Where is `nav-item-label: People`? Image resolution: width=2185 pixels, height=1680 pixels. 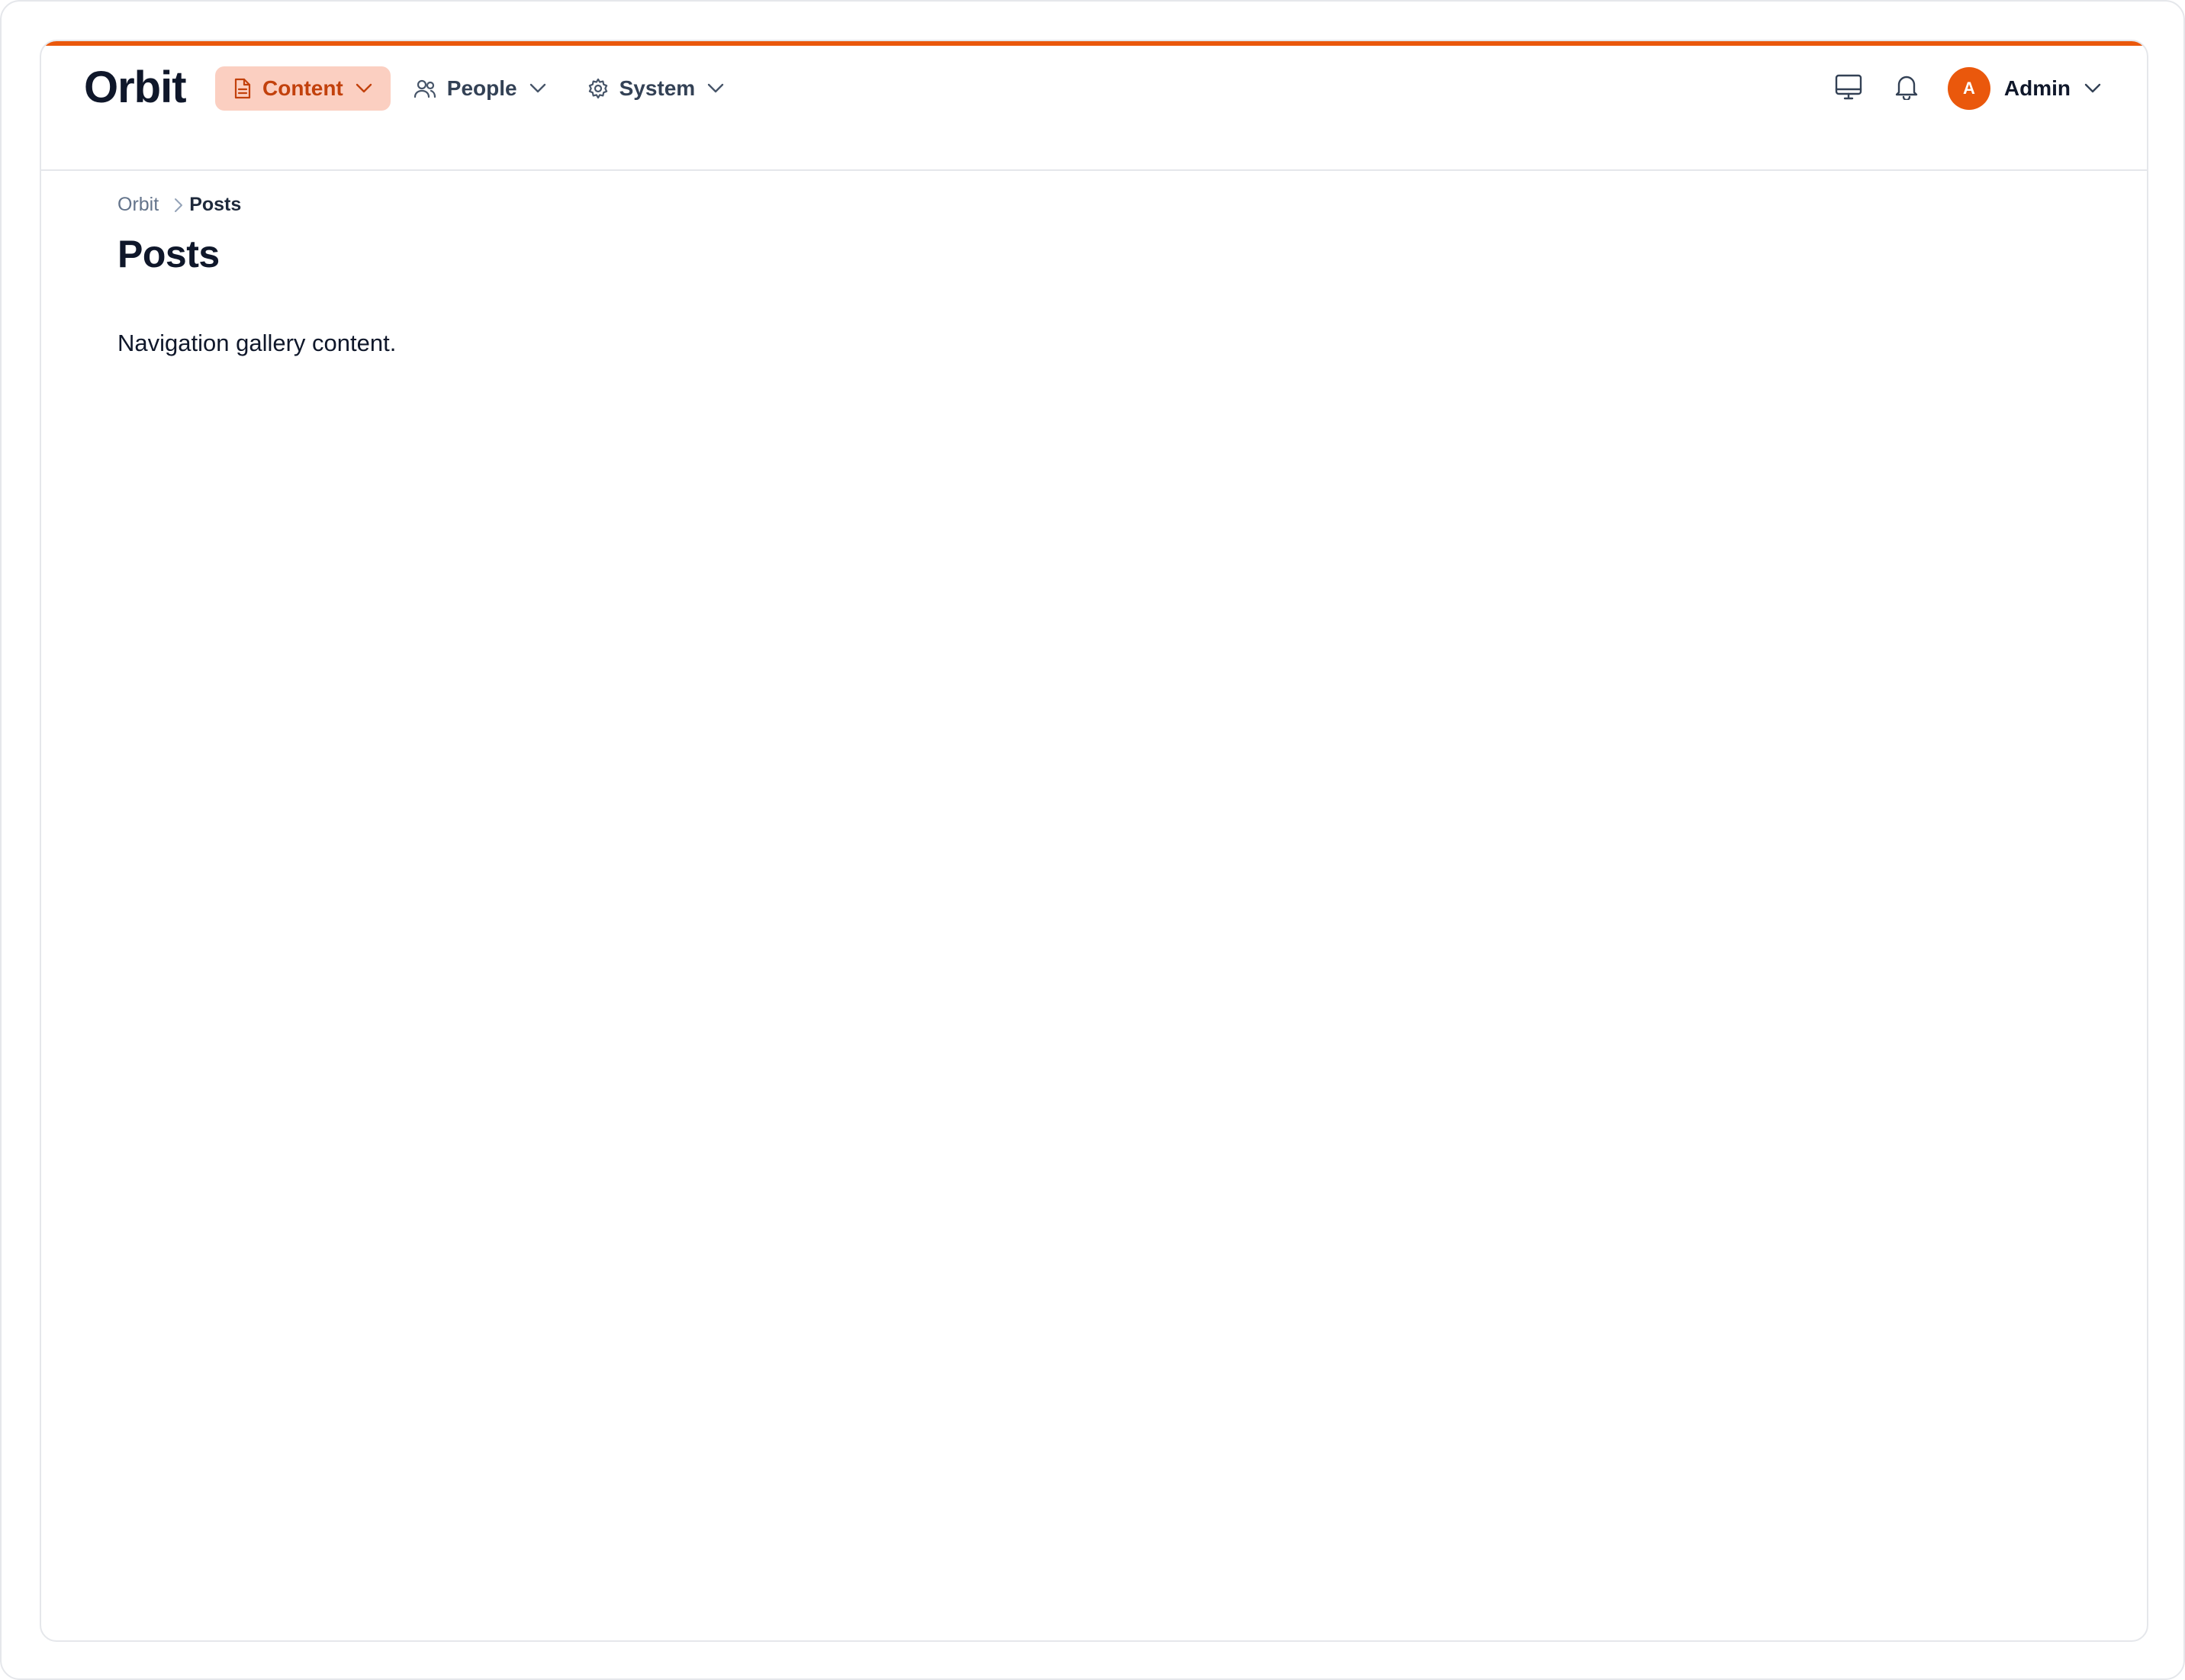
nav-item-label: People is located at coordinates (481, 88).